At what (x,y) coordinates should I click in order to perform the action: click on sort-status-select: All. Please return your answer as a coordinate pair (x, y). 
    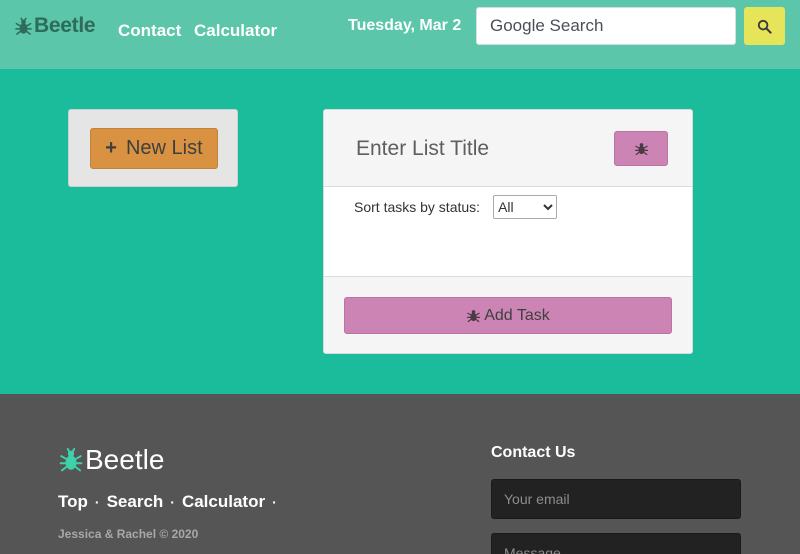
    Looking at the image, I should click on (525, 207).